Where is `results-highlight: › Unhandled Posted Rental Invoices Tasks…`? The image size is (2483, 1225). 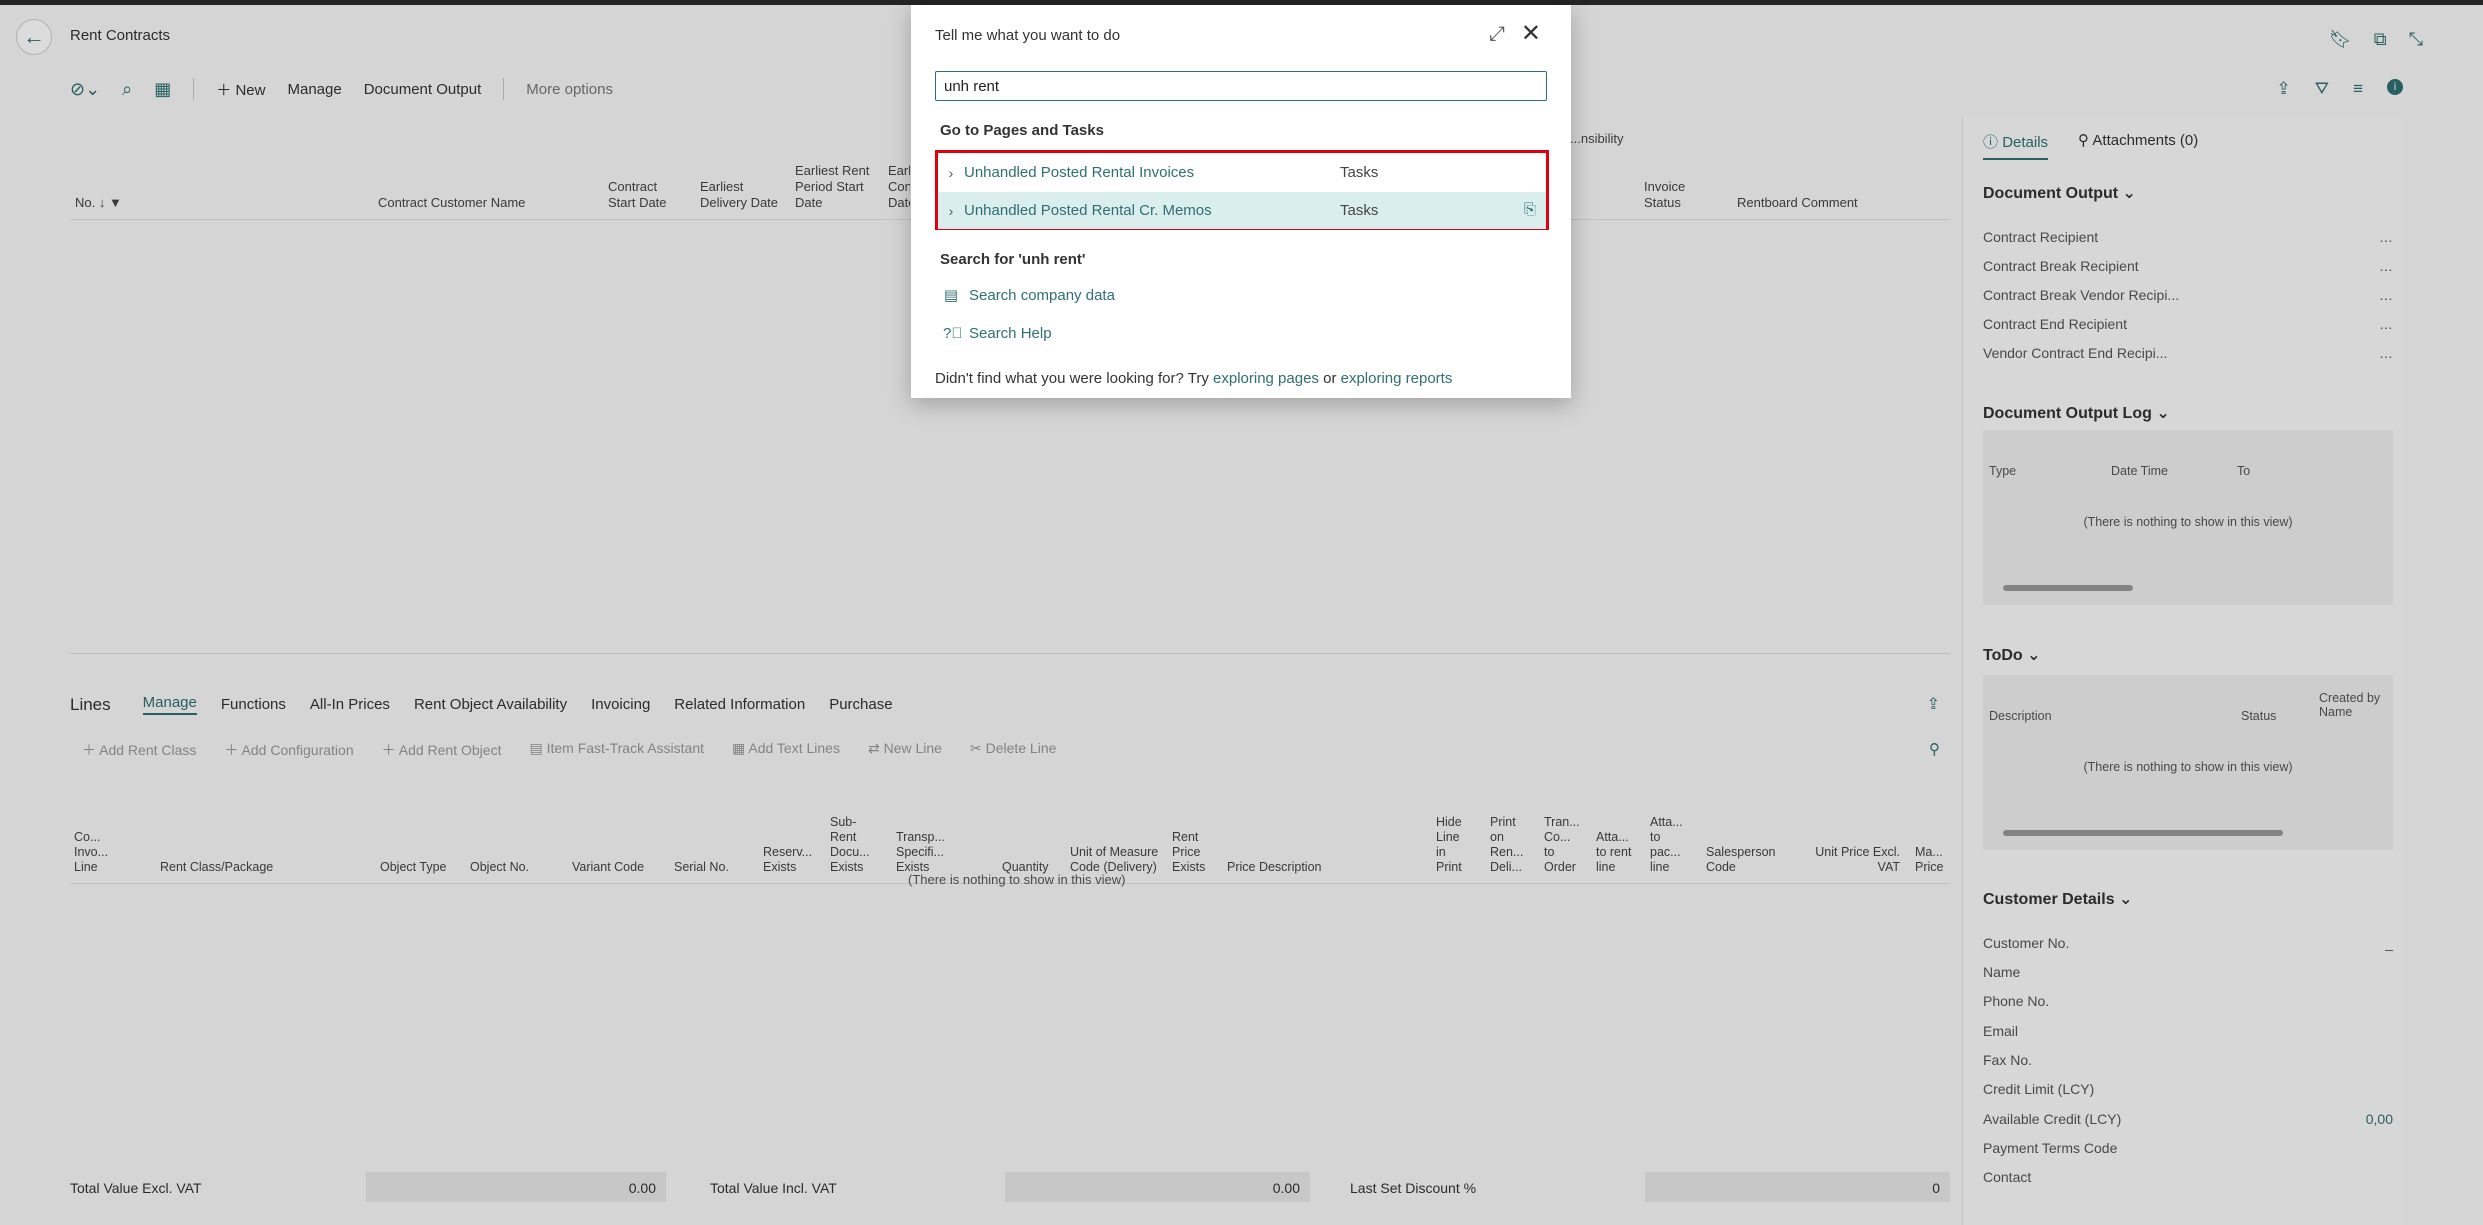
results-highlight: › Unhandled Posted Rental Invoices Tasks… is located at coordinates (1242, 190).